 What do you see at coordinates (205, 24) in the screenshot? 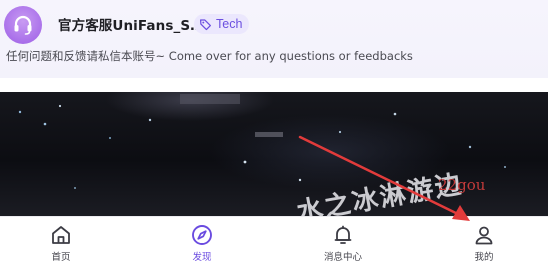
I see `tag-icon` at bounding box center [205, 24].